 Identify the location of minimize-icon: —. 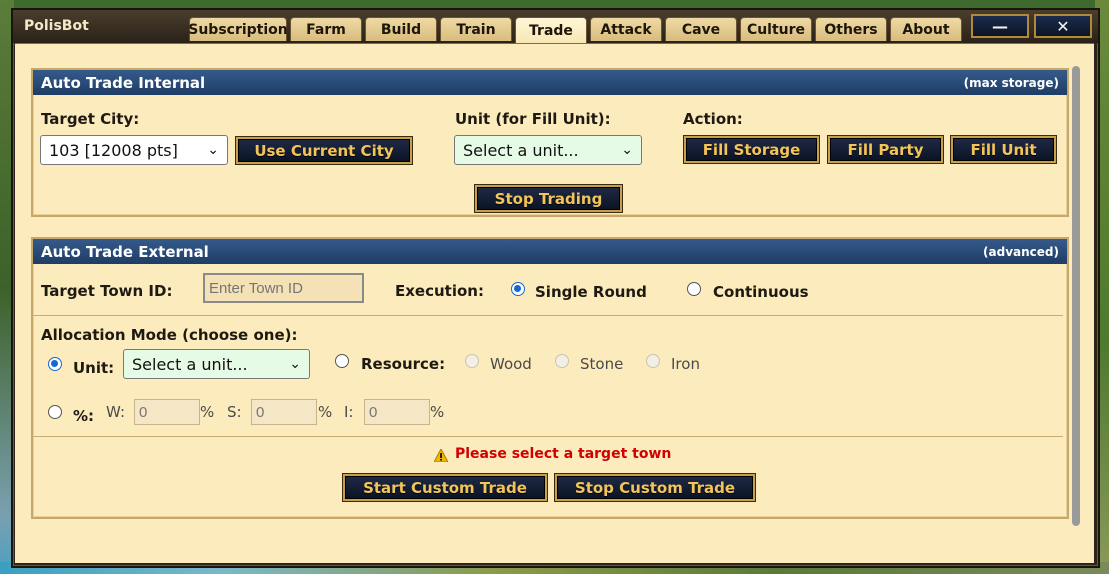
(1000, 26).